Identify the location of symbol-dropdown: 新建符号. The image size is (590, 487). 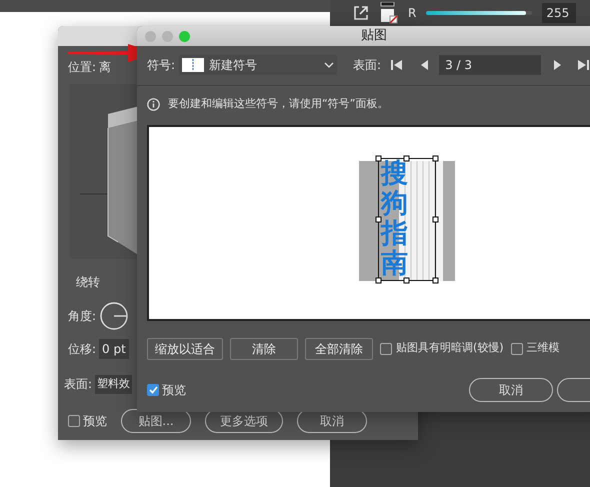
(258, 65).